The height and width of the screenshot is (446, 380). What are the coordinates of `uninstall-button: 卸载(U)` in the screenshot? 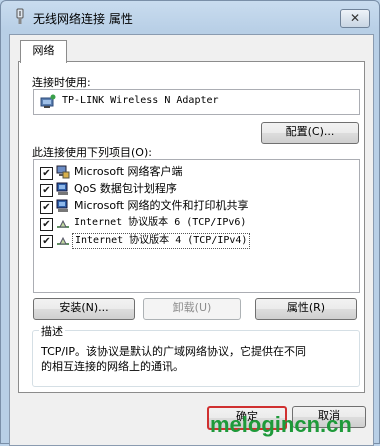 It's located at (192, 309).